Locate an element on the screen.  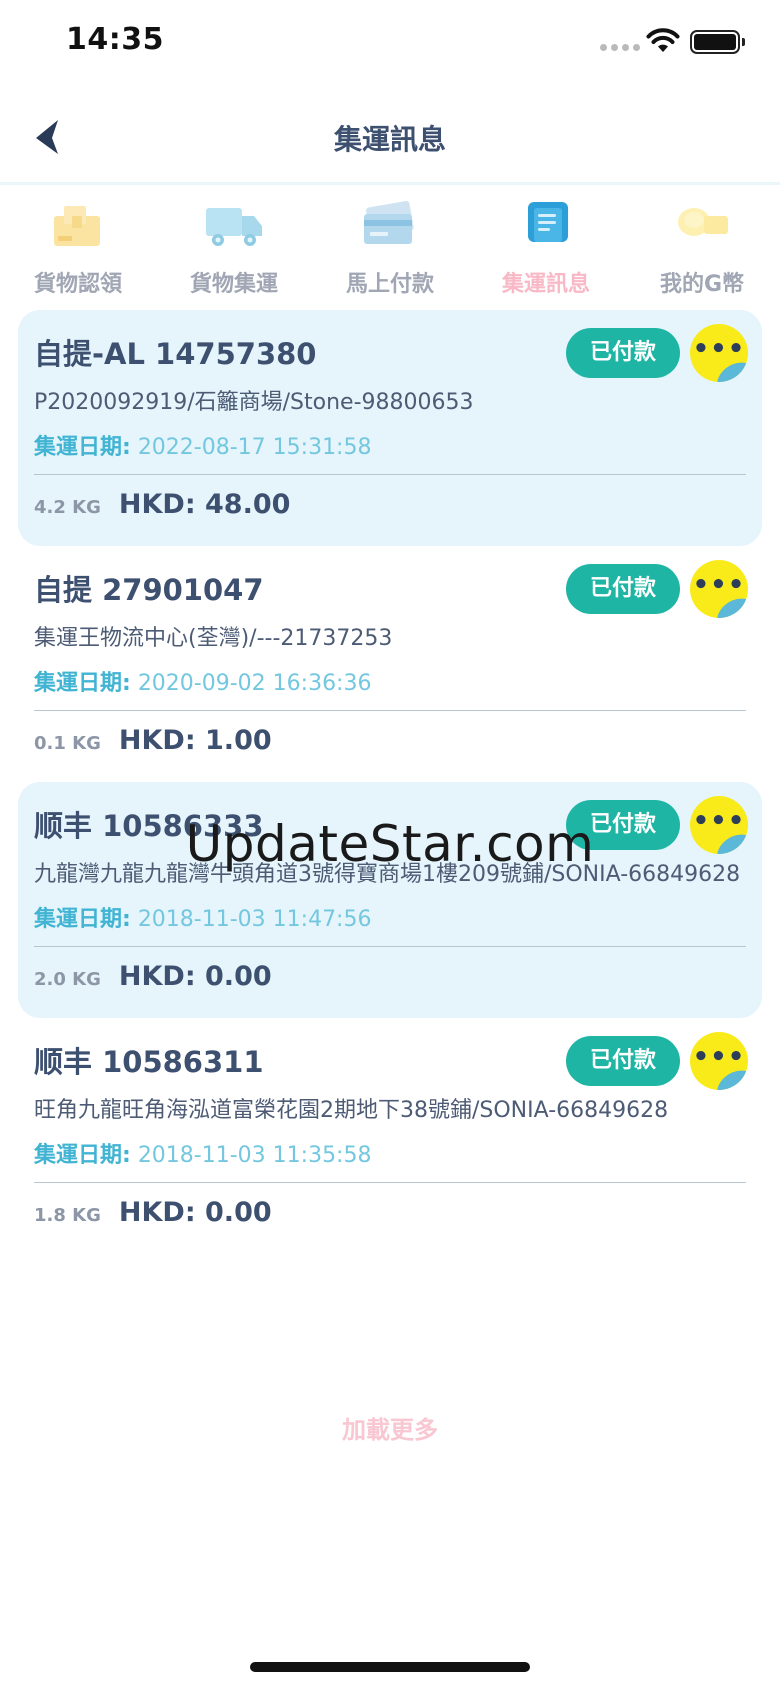
order-date: 集運日期: 2018-11-03 11:47:56 is located at coordinates (390, 919).